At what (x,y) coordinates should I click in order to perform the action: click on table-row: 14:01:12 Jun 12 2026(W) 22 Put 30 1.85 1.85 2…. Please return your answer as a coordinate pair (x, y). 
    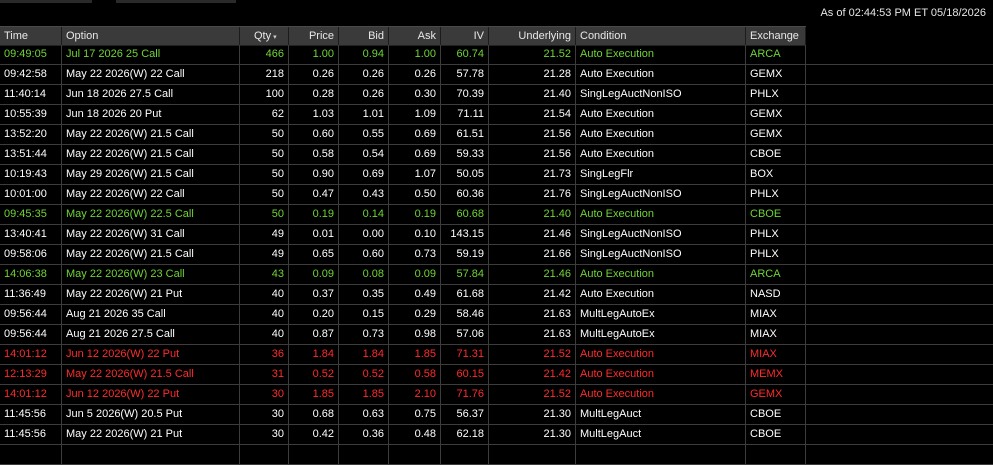
    Looking at the image, I should click on (496, 395).